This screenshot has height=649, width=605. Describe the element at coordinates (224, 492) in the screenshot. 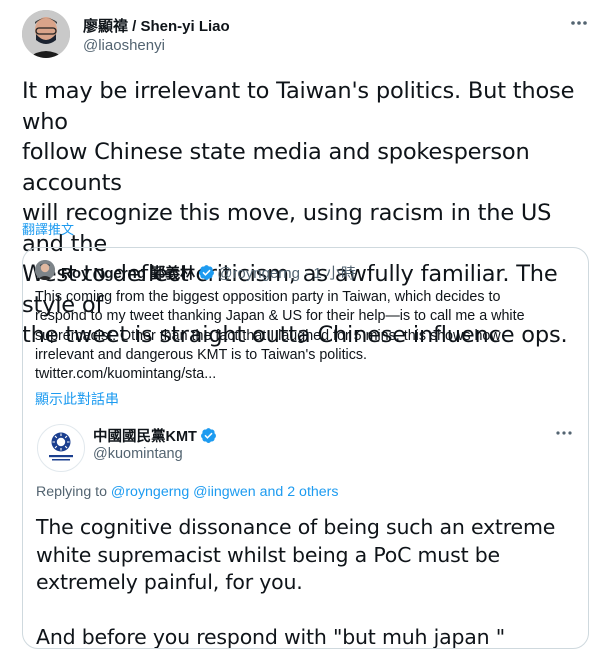

I see `replying-links: @royngerng @iingwen and 2 others` at that location.